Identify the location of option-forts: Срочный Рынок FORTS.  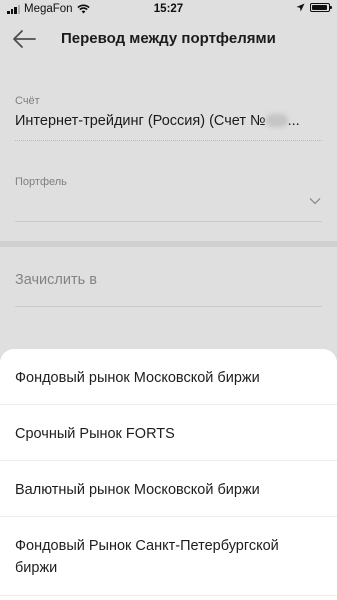
(168, 434).